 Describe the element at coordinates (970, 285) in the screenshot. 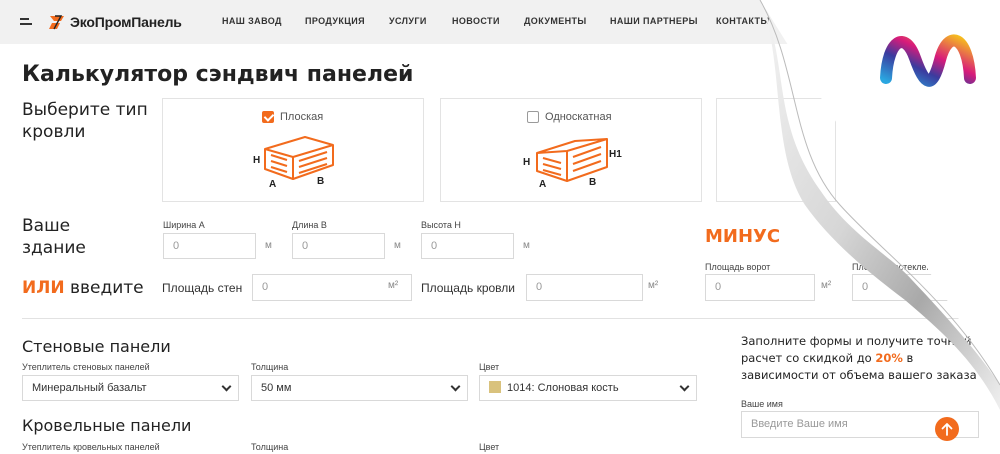

I see `glazing-area-unit: м²` at that location.